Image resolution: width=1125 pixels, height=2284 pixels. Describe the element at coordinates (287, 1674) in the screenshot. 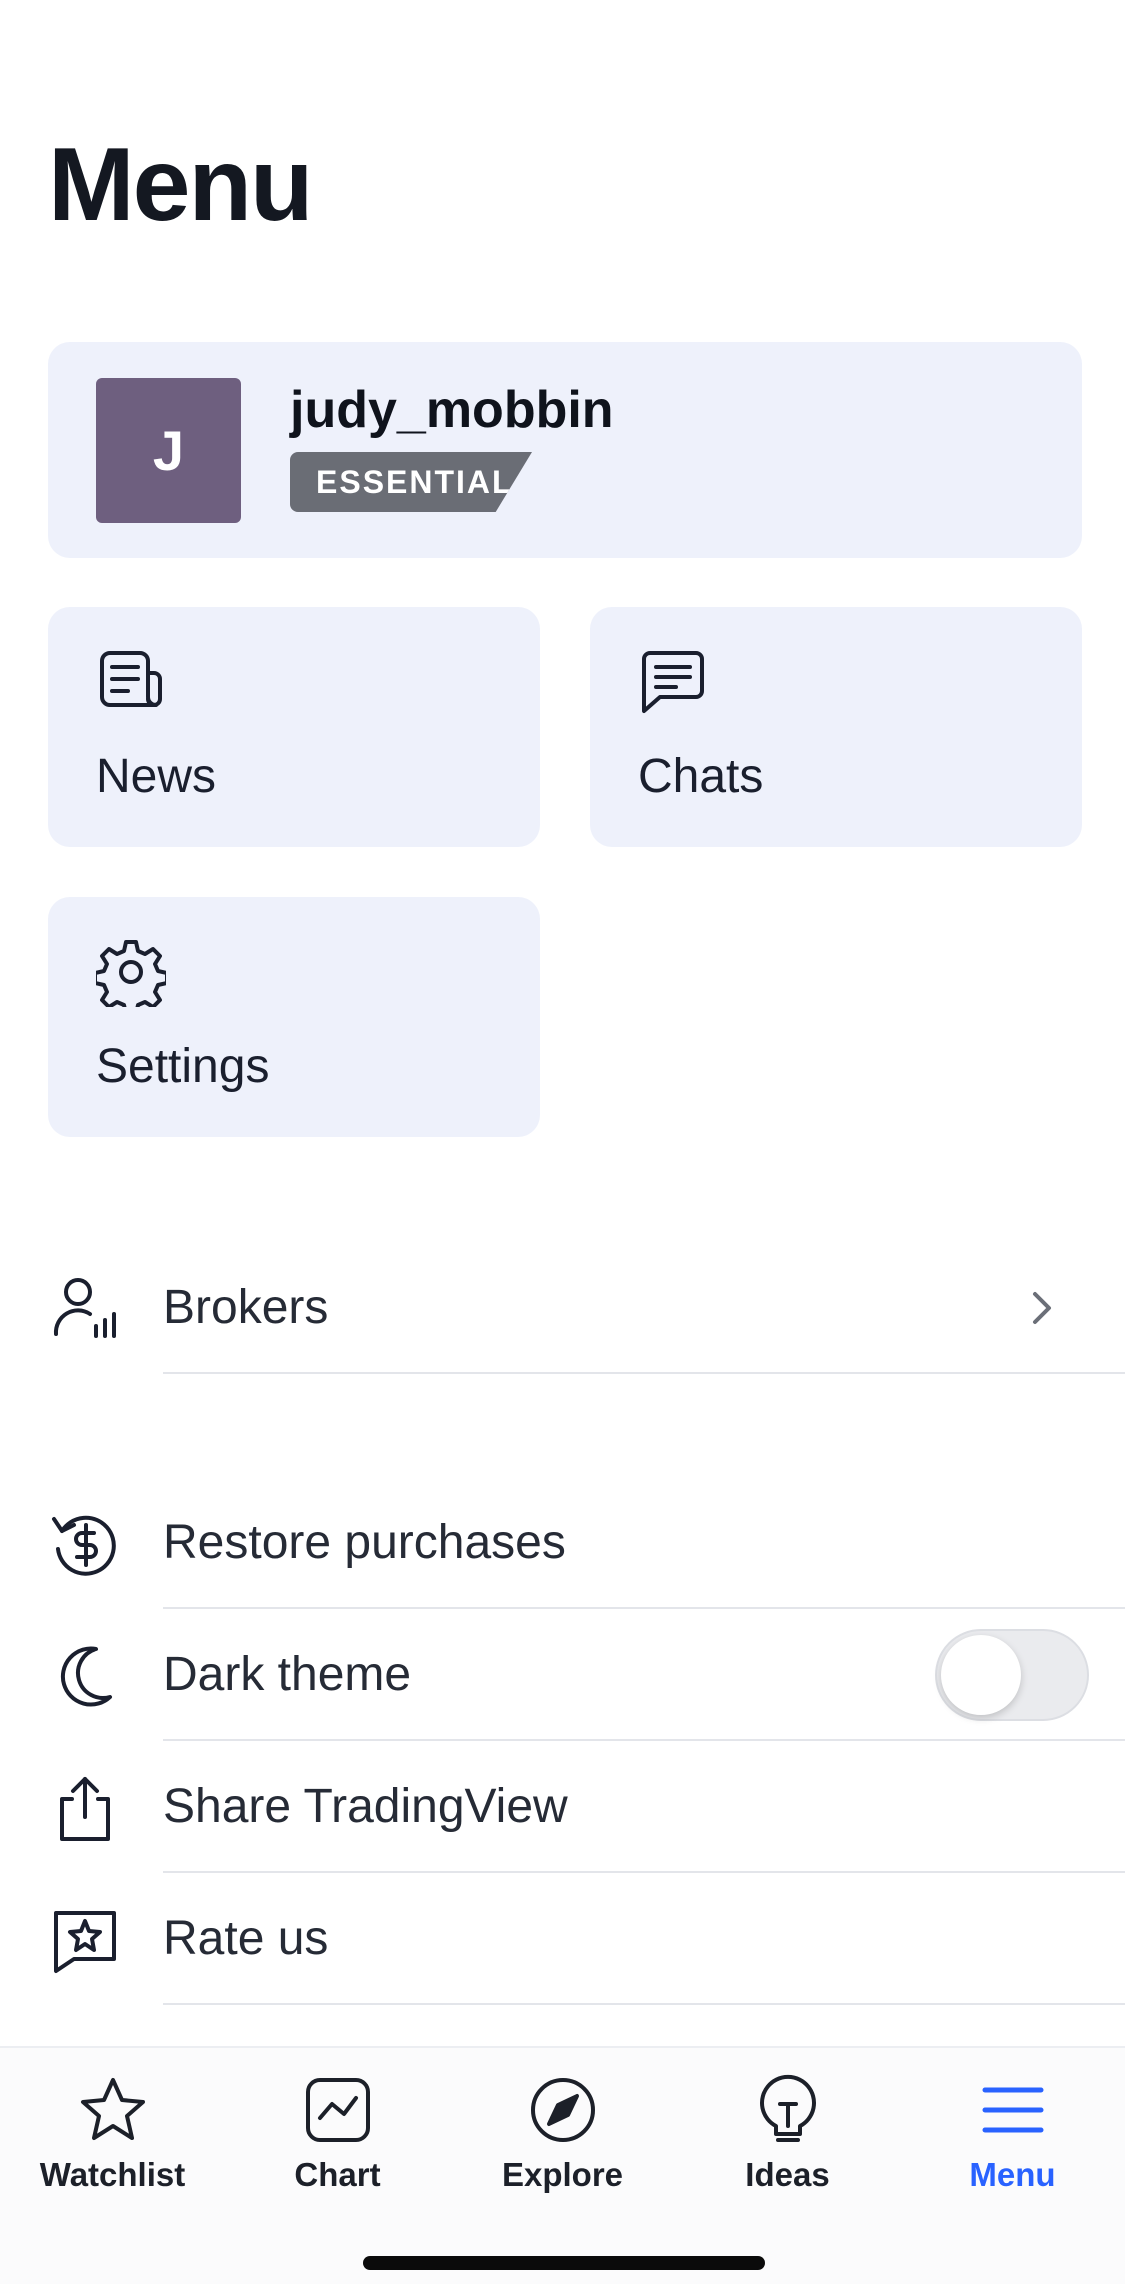

I see `dark-theme-label: Dark theme` at that location.